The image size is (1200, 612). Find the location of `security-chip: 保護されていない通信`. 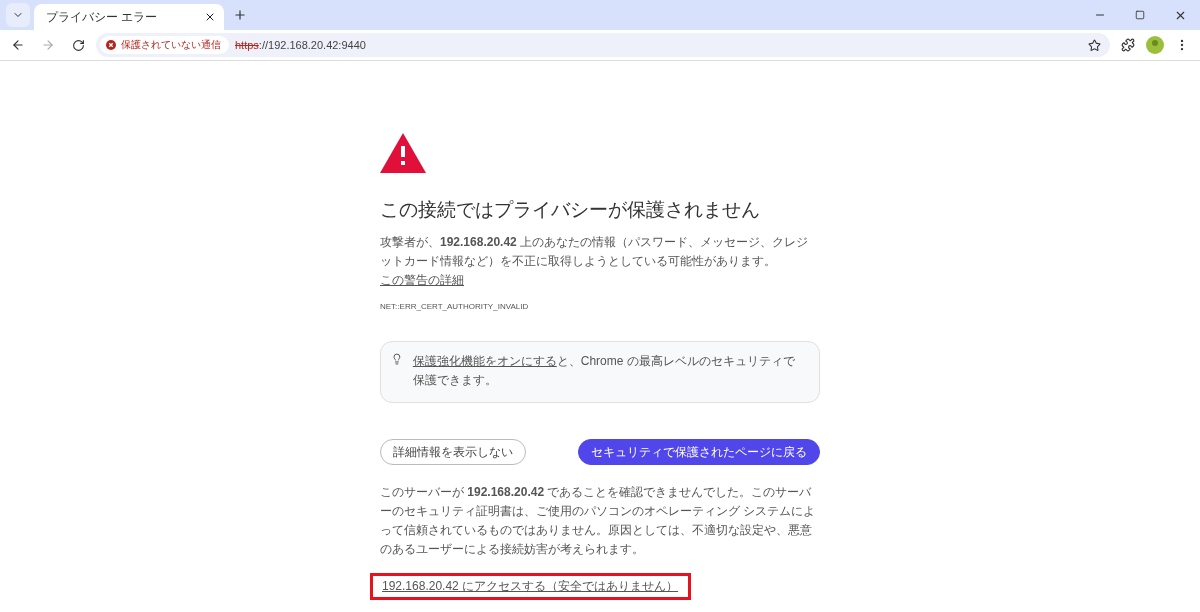

security-chip: 保護されていない通信 is located at coordinates (164, 45).